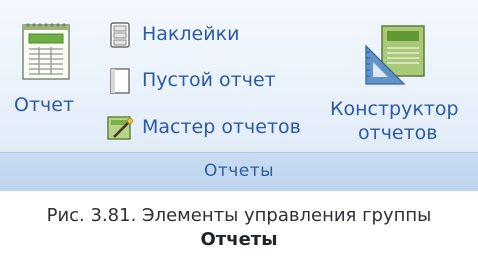 The image size is (478, 258). Describe the element at coordinates (120, 128) in the screenshot. I see `report-wizard-icon` at that location.